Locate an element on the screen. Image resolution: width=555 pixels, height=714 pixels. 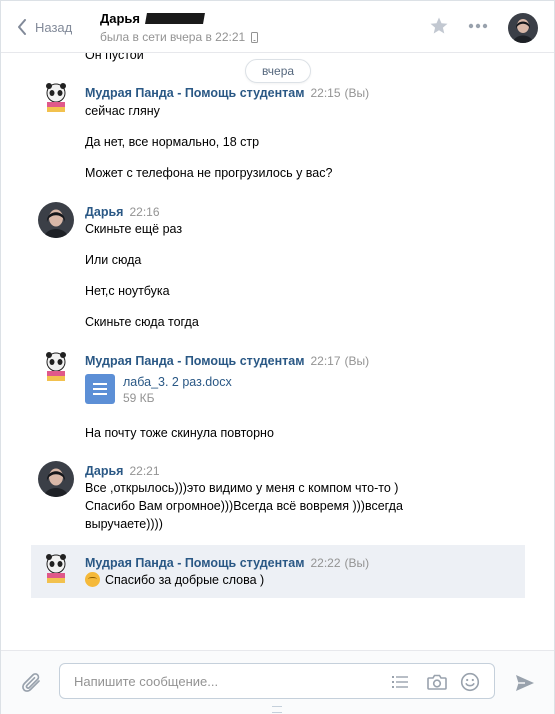
camera-icon is located at coordinates (437, 682).